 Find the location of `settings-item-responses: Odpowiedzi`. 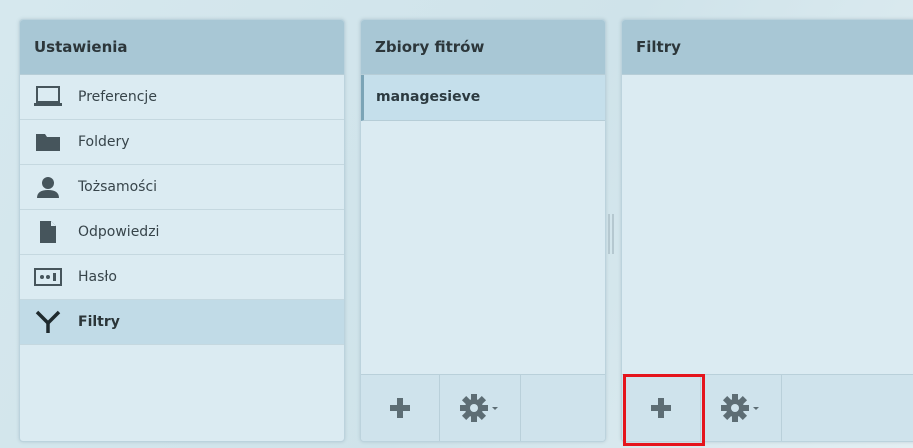

settings-item-responses: Odpowiedzi is located at coordinates (182, 232).